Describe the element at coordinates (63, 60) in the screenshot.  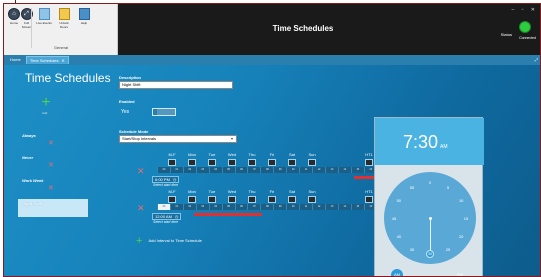
I see `close-tab-icon: ✕` at that location.